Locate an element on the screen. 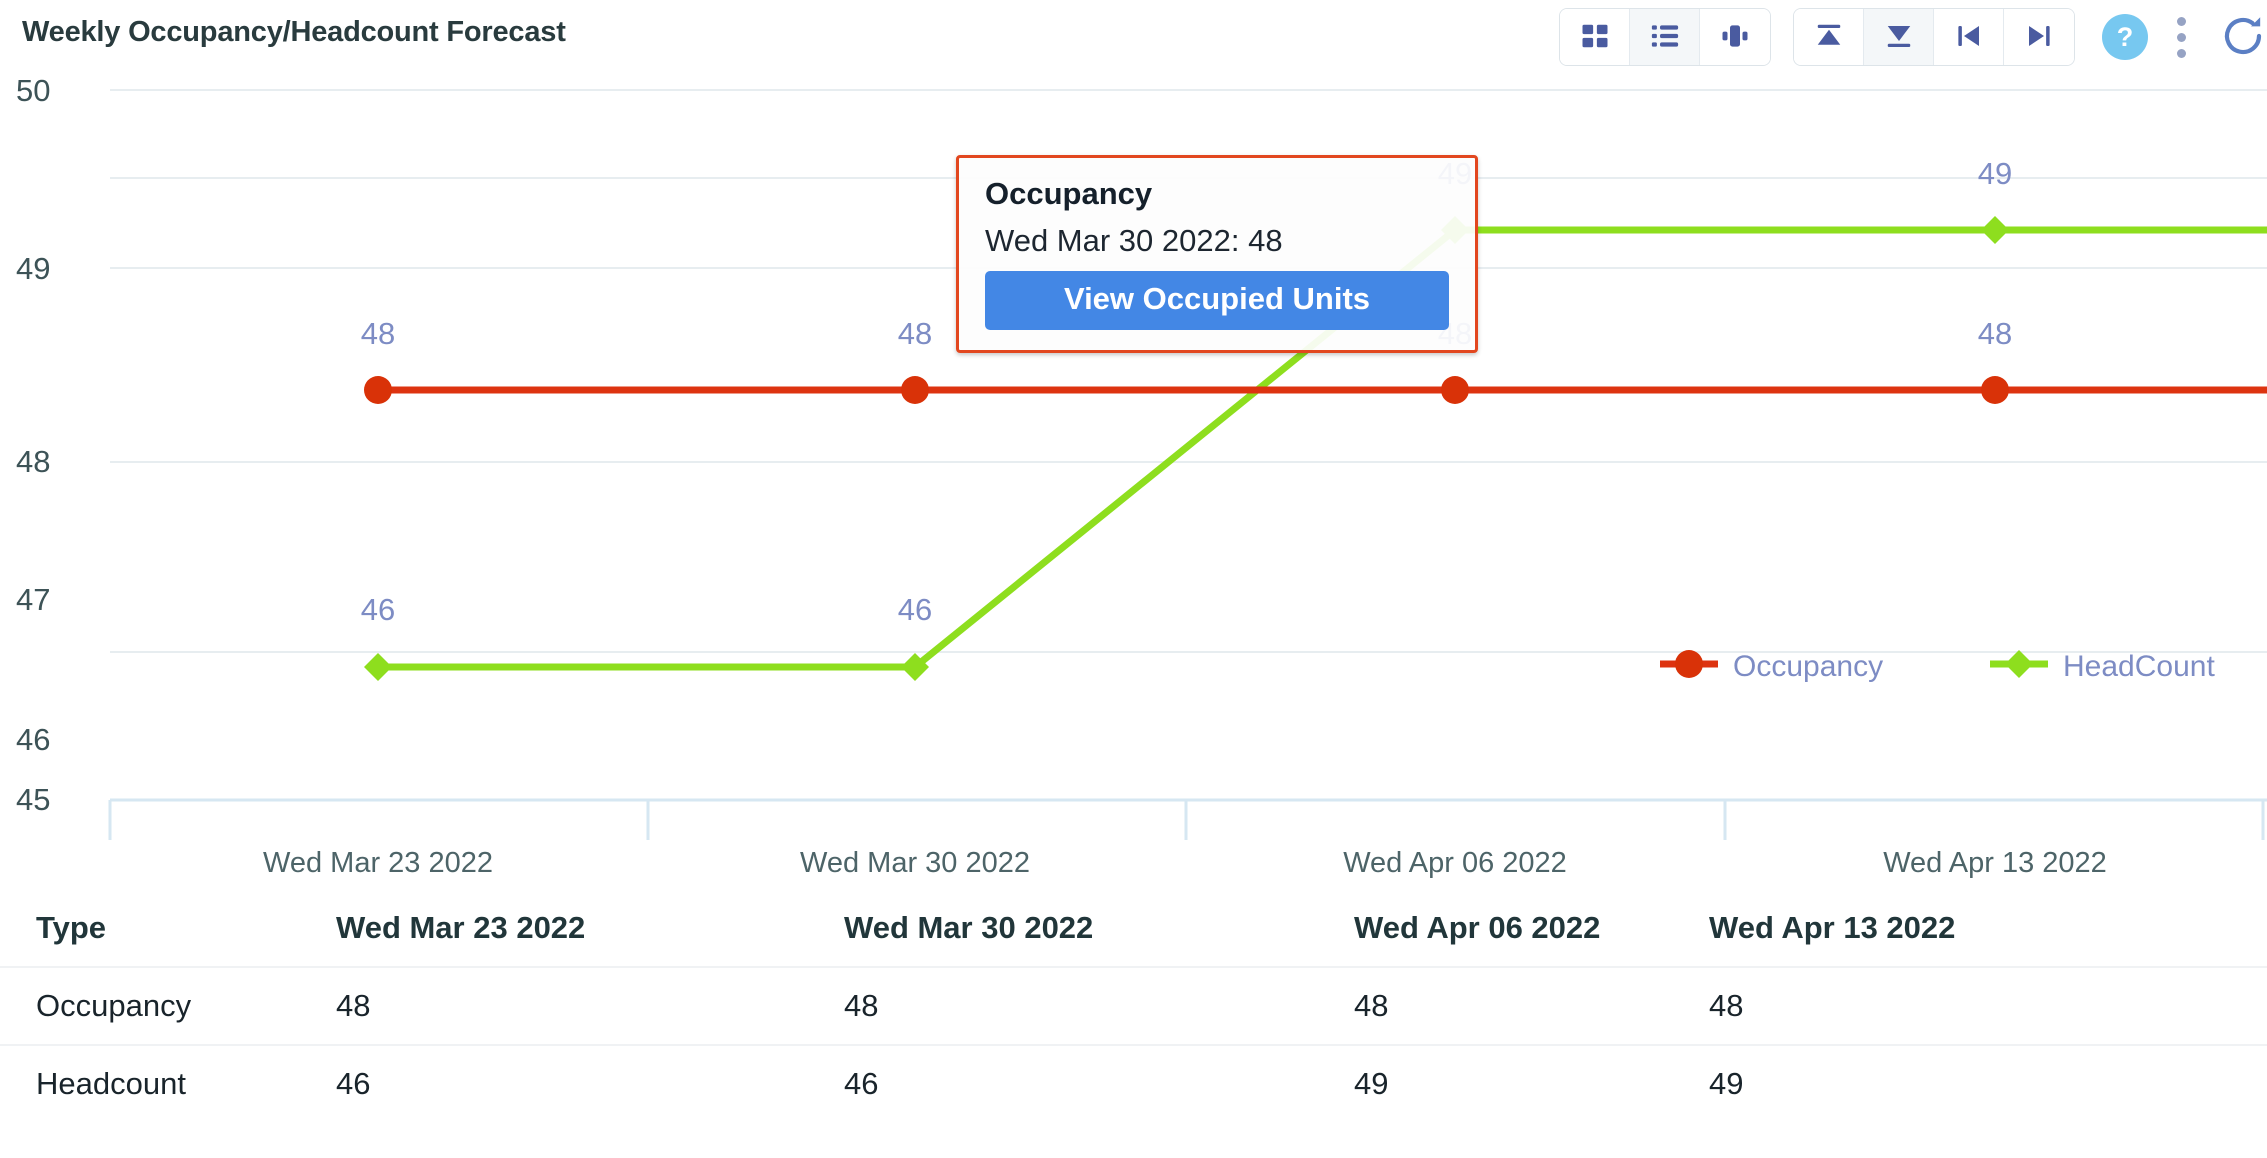 This screenshot has height=1158, width=2267. collapse-top-button is located at coordinates (1829, 37).